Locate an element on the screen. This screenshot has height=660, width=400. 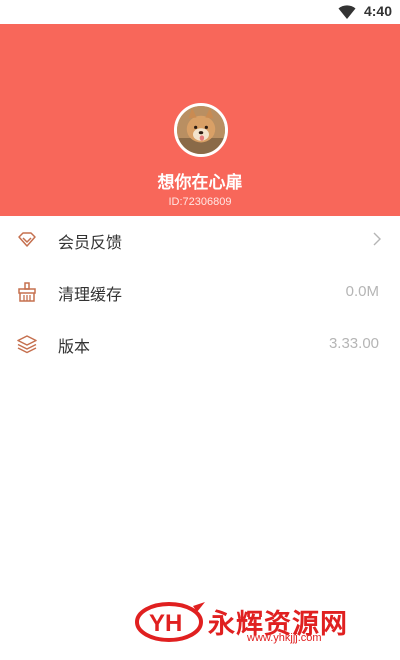
menu-item-clear-cache: 清理缓存 0.0M is located at coordinates (200, 294).